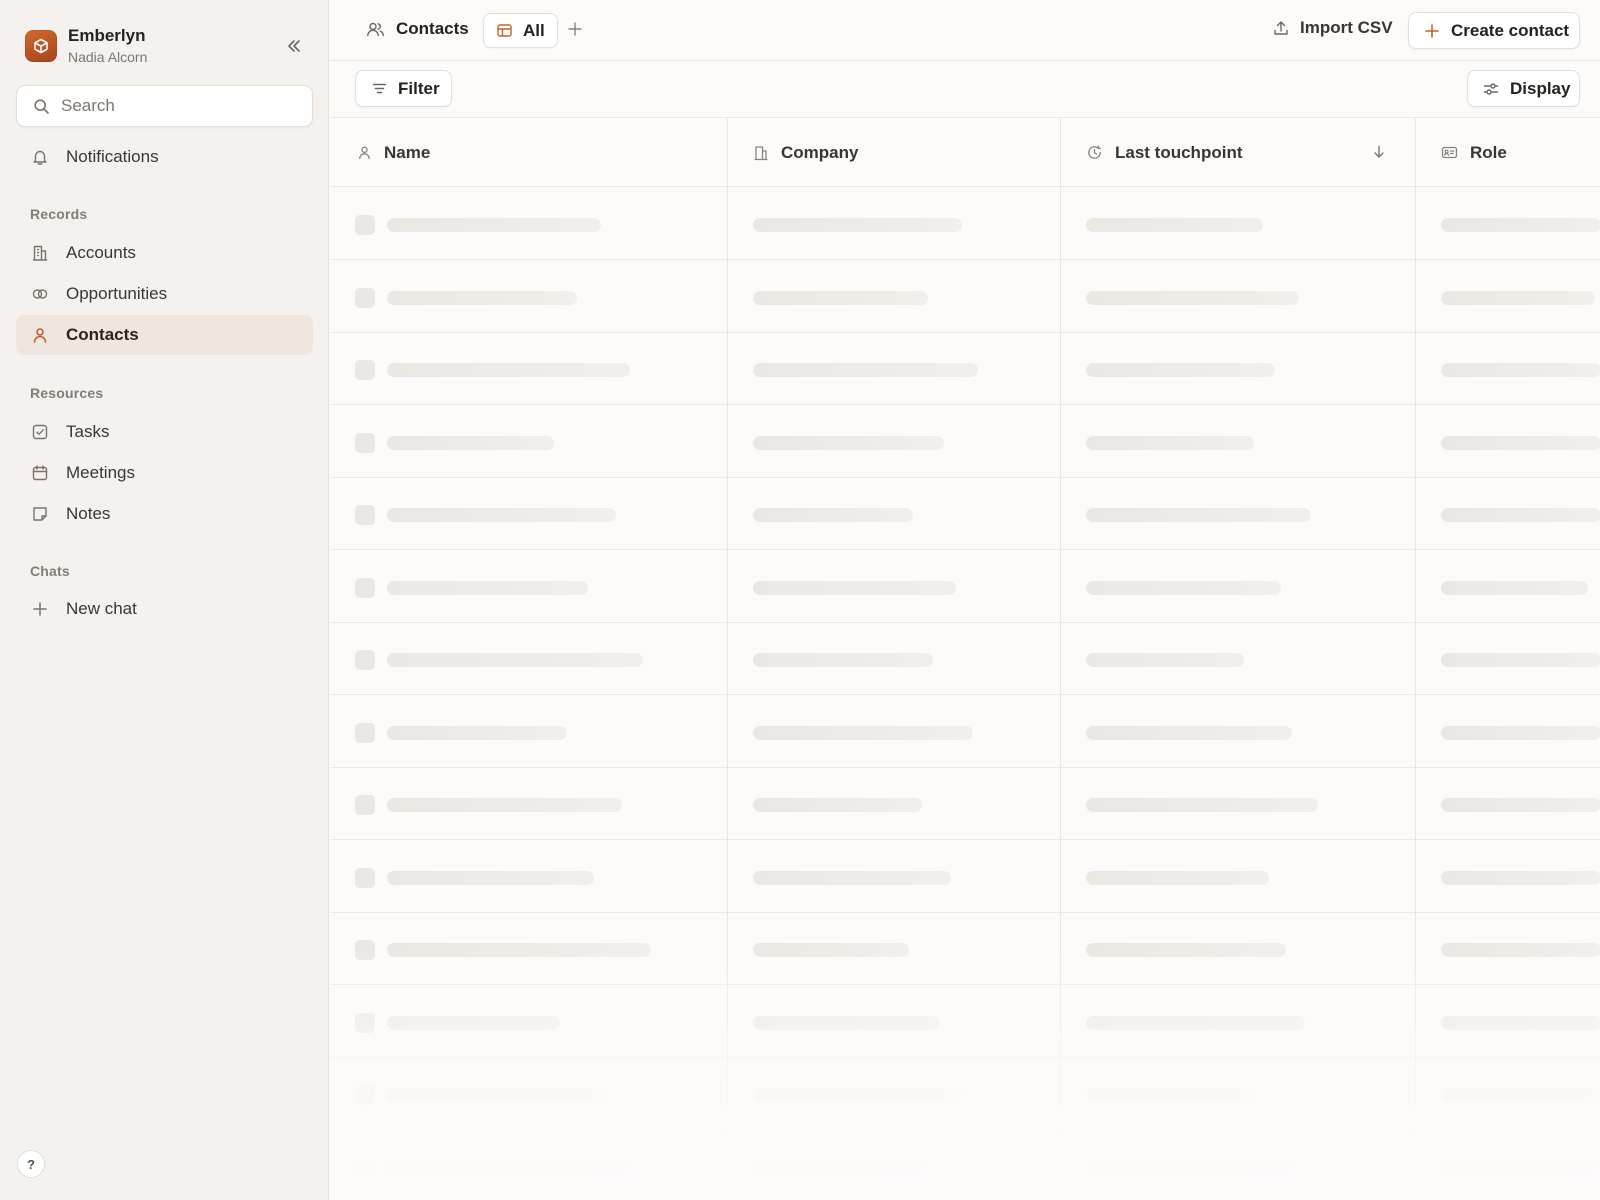 This screenshot has height=1200, width=1600. What do you see at coordinates (820, 152) in the screenshot?
I see `column-header-label: Company` at bounding box center [820, 152].